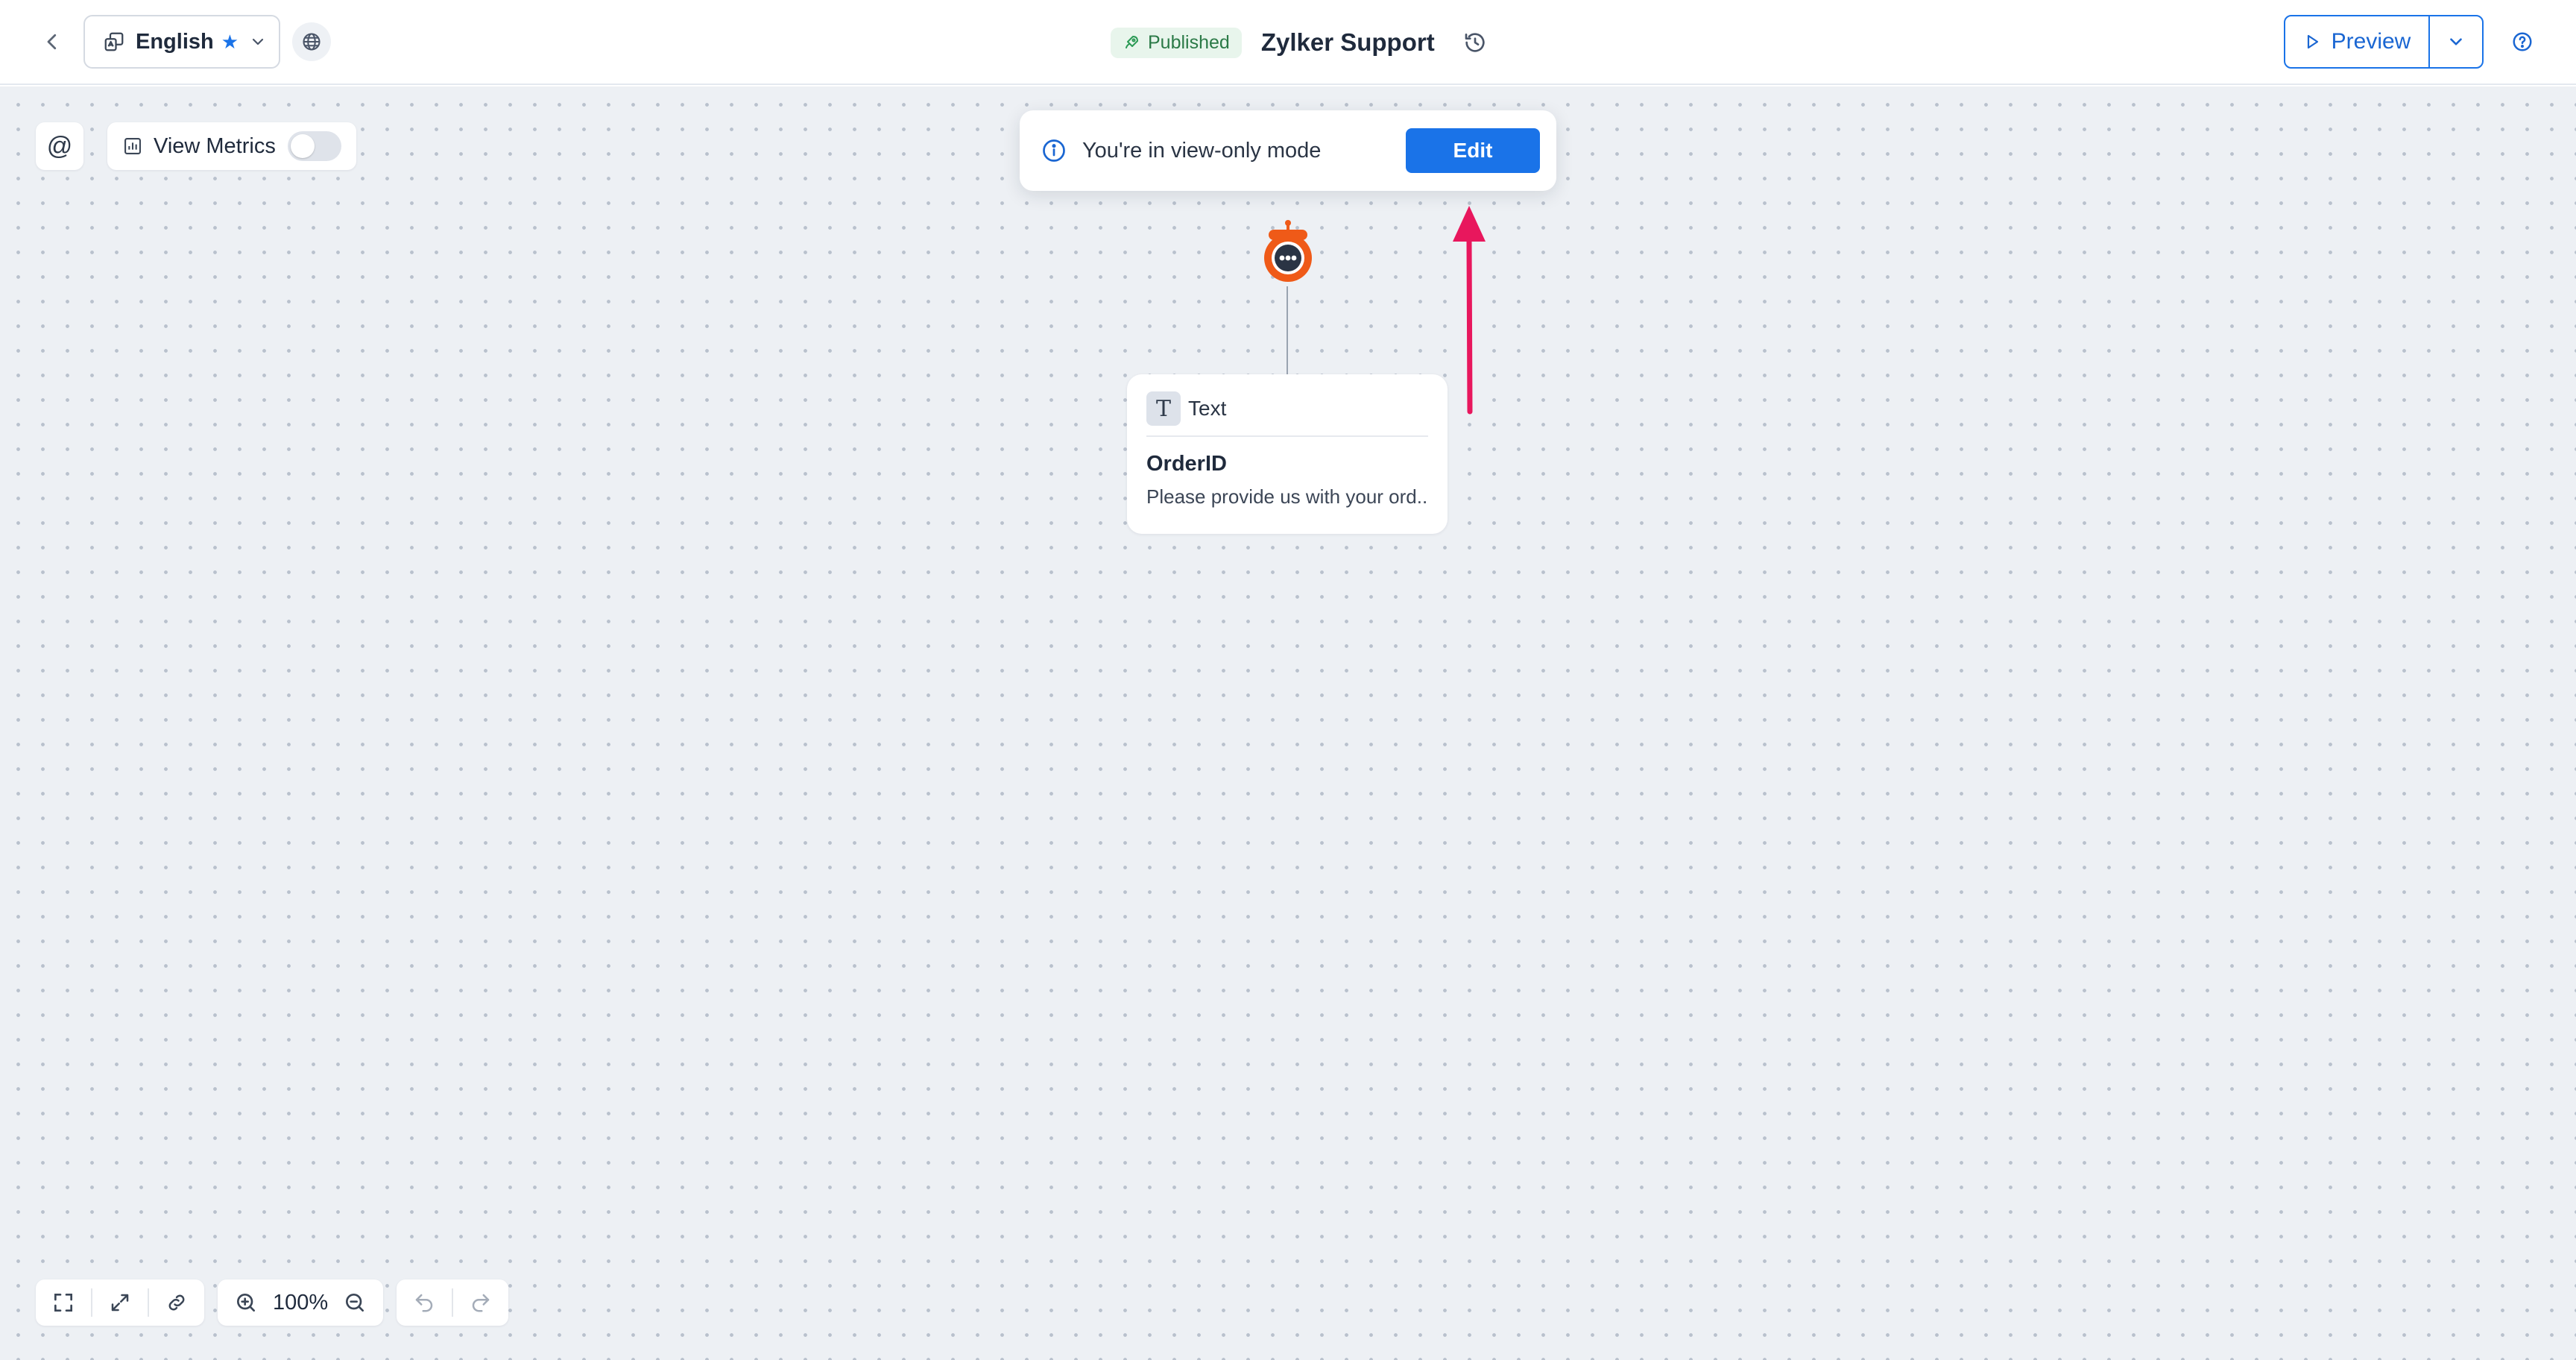 The image size is (2576, 1360). I want to click on back-chevron-icon, so click(52, 41).